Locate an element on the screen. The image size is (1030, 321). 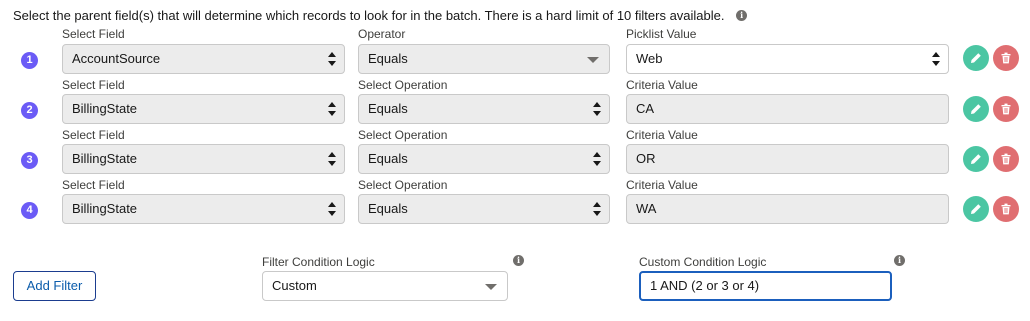
field-select-value: AccountSource is located at coordinates (116, 58).